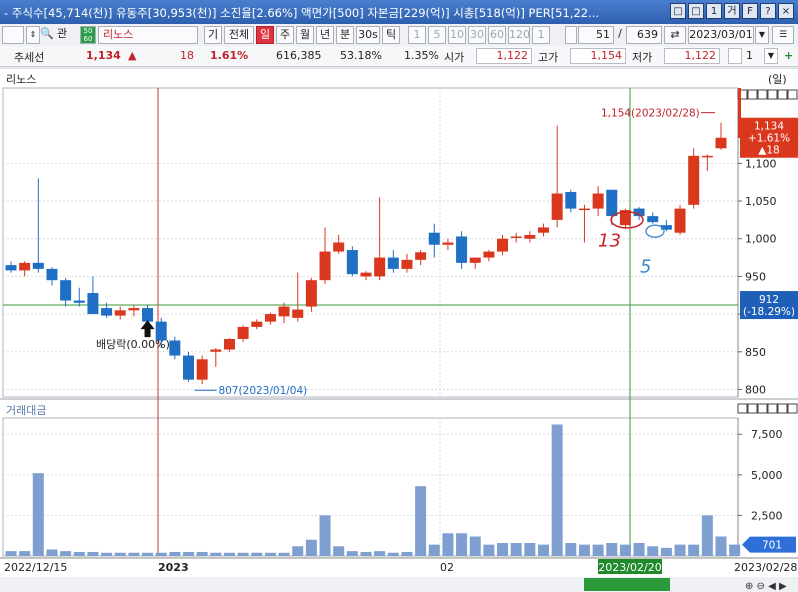 This screenshot has height=592, width=798. I want to click on scrollbar-thumb, so click(627, 584).